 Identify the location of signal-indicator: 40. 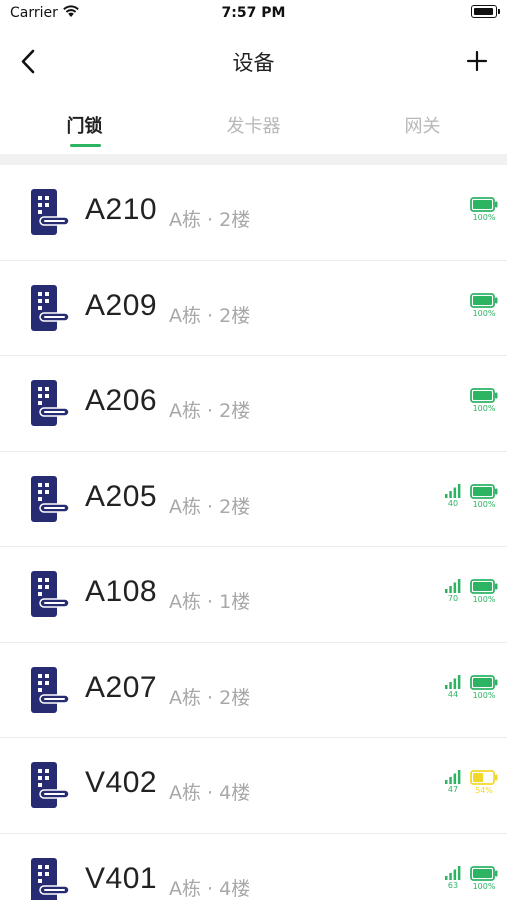
(453, 500).